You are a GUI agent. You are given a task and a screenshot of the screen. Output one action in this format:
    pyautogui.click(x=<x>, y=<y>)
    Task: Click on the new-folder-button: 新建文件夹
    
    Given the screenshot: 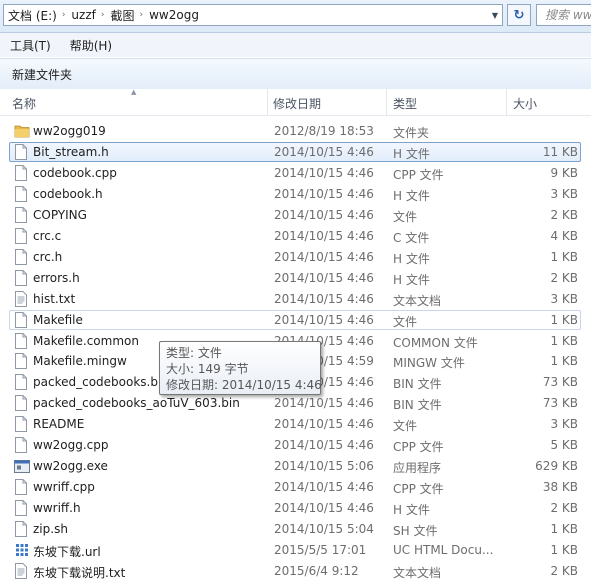 What is the action you would take?
    pyautogui.click(x=42, y=74)
    